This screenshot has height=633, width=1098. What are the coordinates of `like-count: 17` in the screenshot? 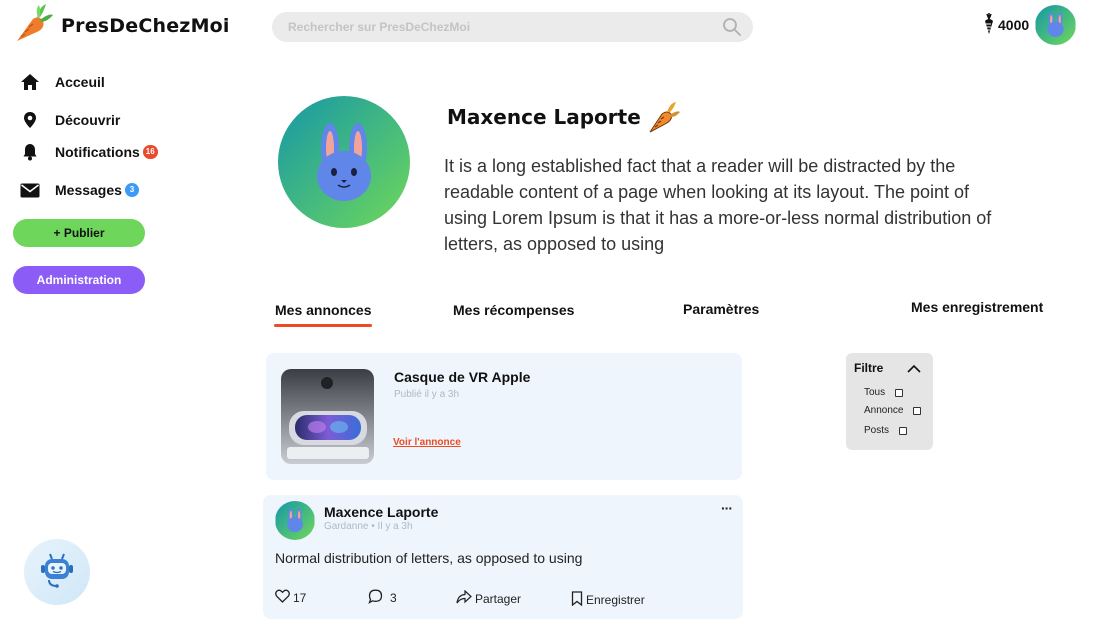 It's located at (300, 597).